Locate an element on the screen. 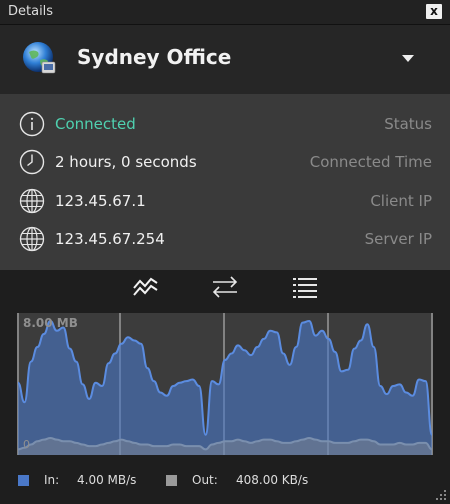 This screenshot has height=504, width=450. window-title: Details is located at coordinates (31, 11).